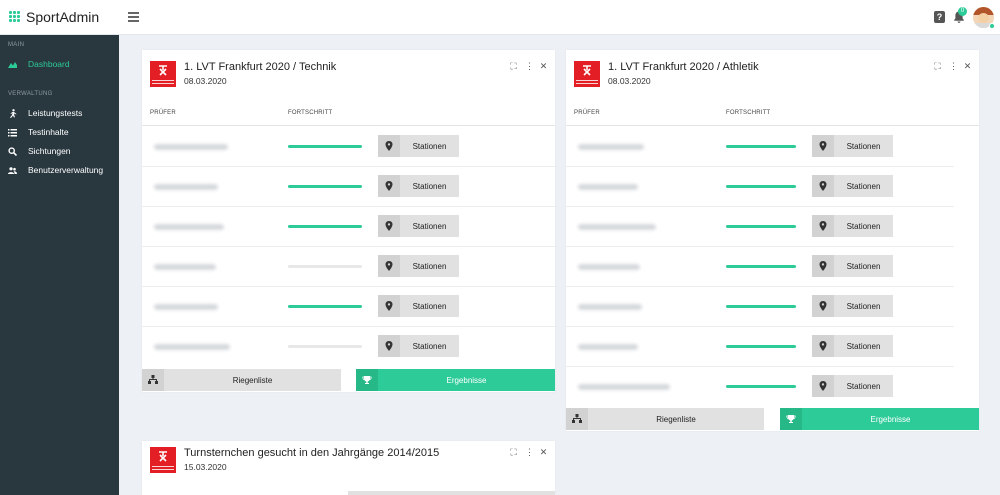 Image resolution: width=1000 pixels, height=495 pixels. What do you see at coordinates (30, 94) in the screenshot?
I see `sidebar-section-verwaltung: VERWALTUNG` at bounding box center [30, 94].